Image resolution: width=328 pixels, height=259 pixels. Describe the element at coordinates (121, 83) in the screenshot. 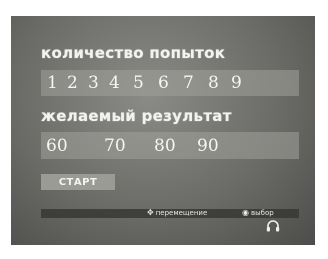

I see `attempts-option: 4` at that location.